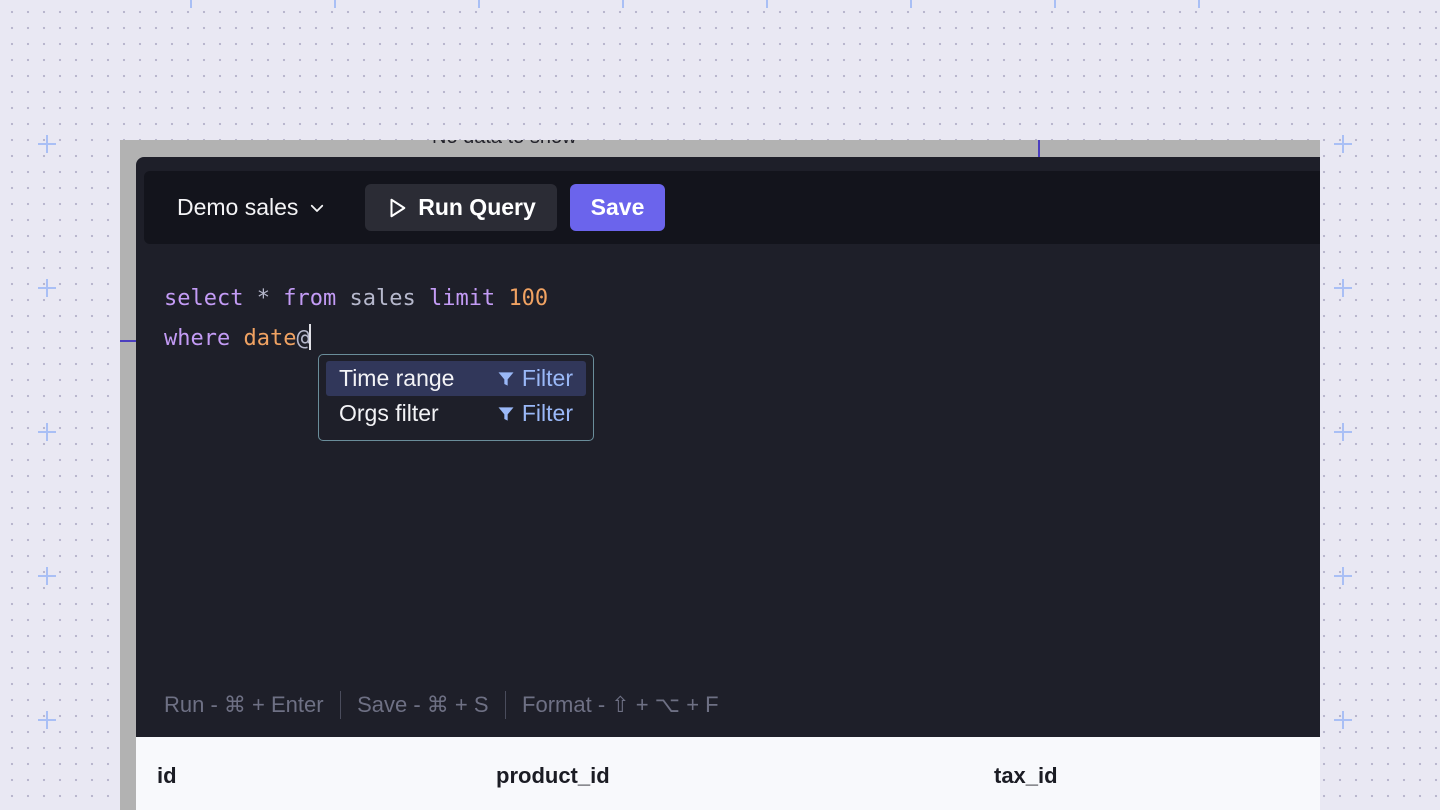 The height and width of the screenshot is (810, 1440). I want to click on suggestion-time-range: Time range Filter, so click(456, 378).